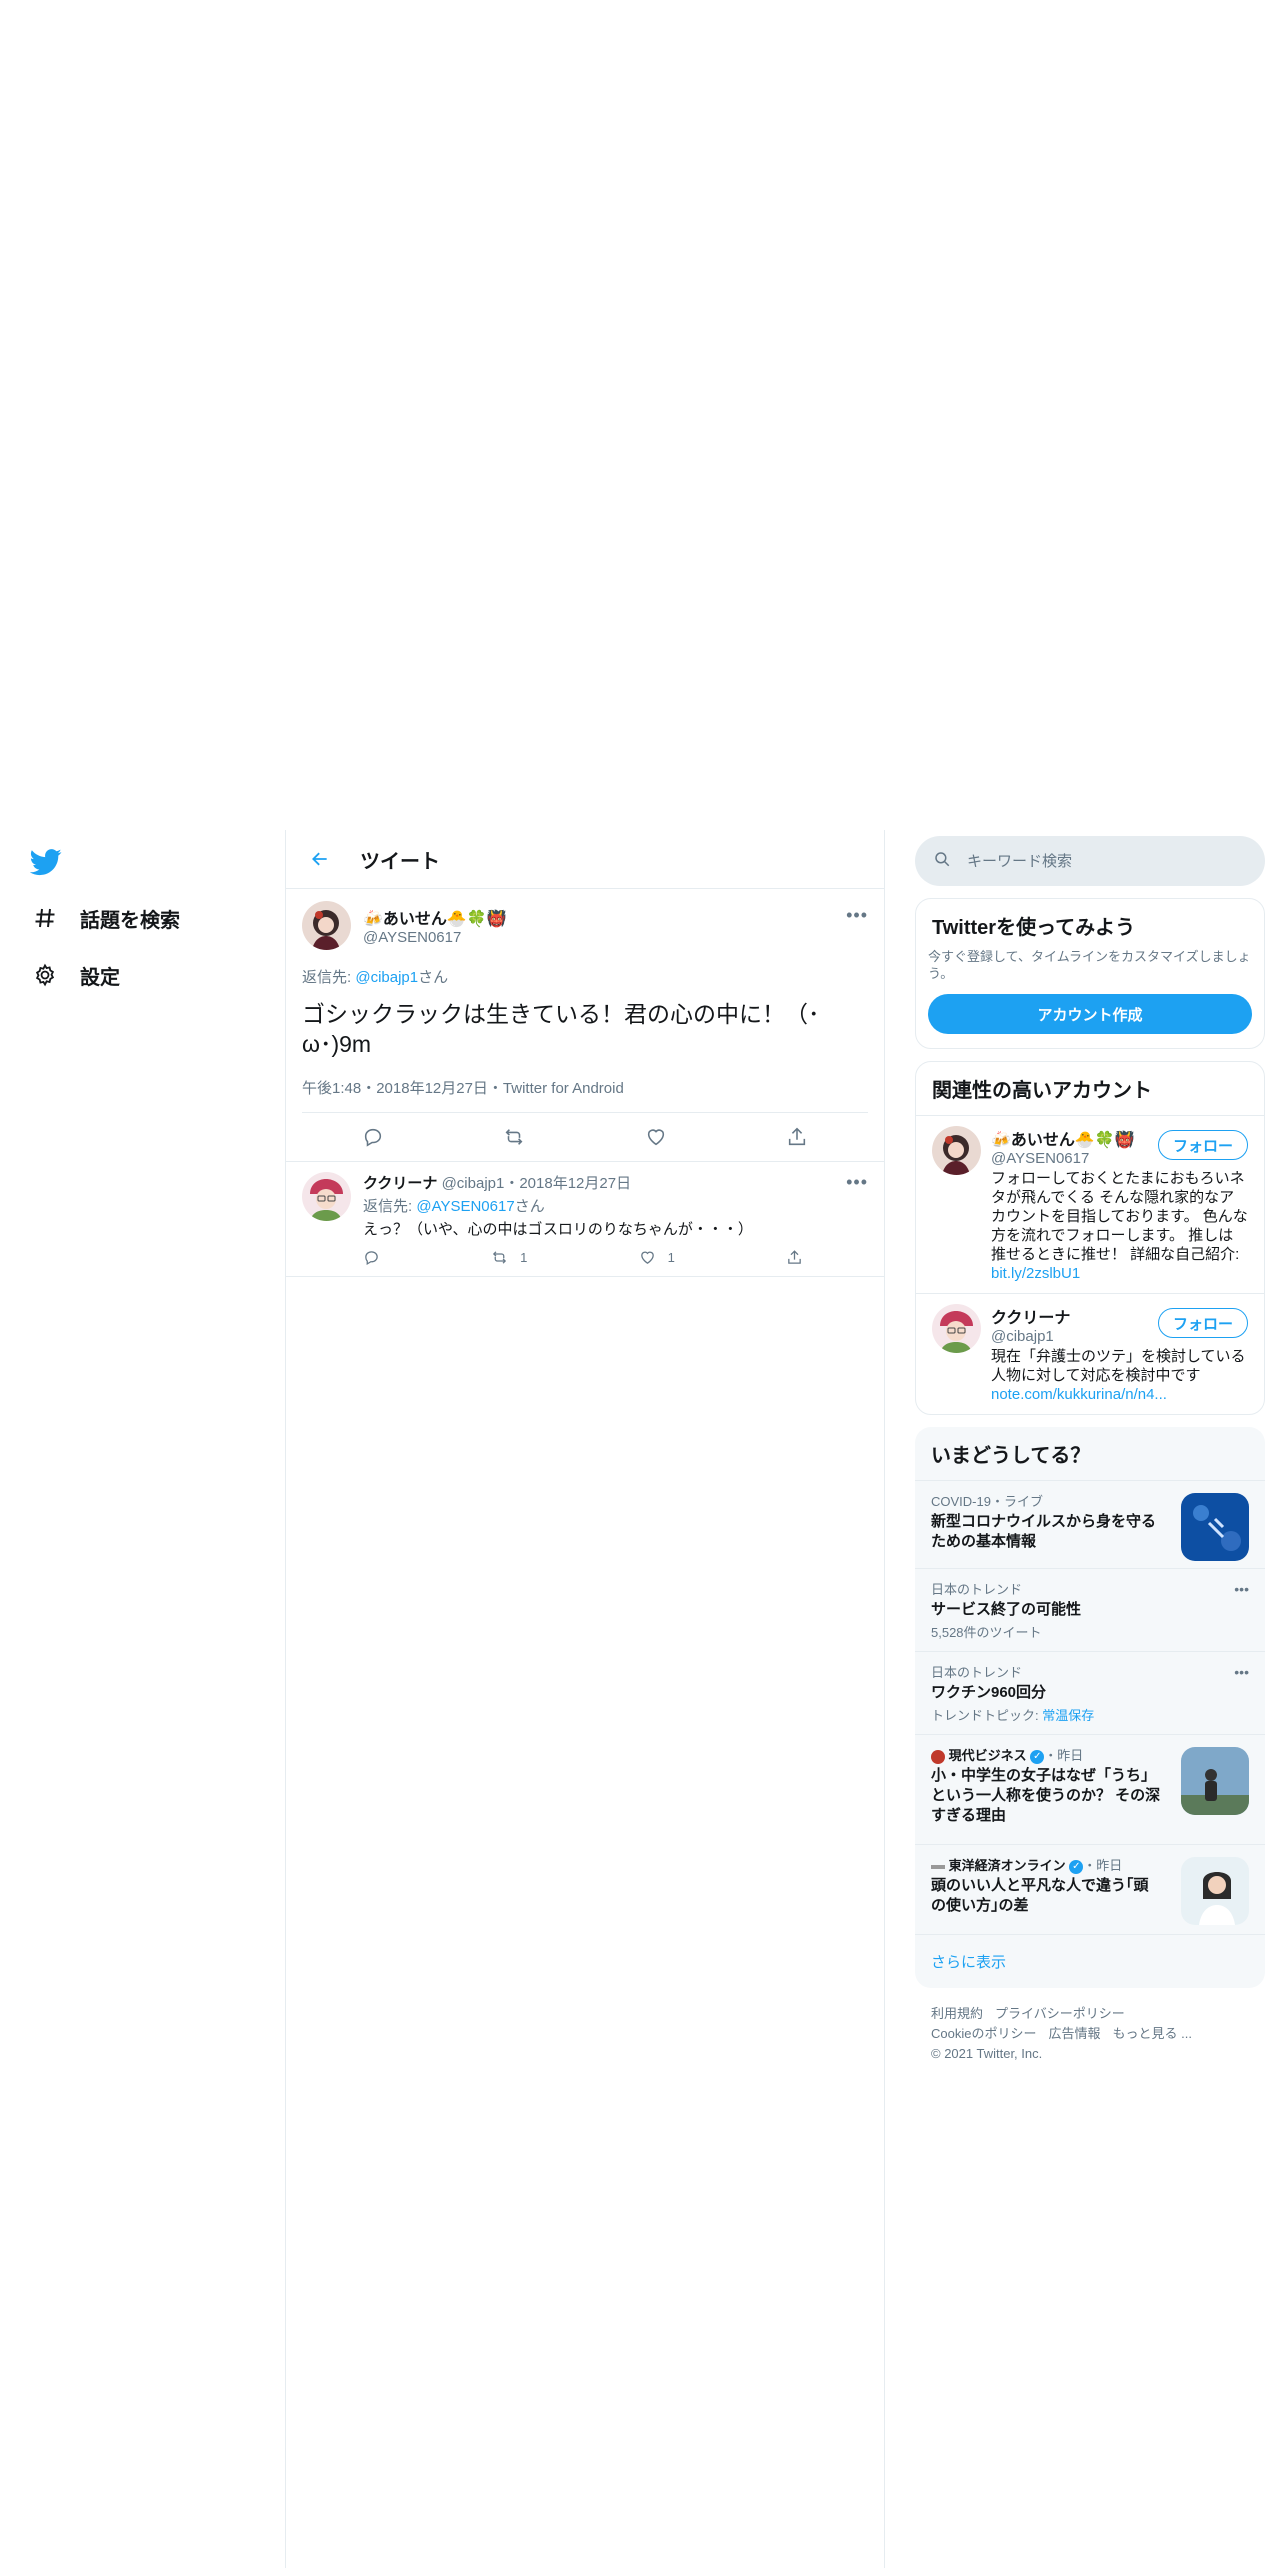 The width and height of the screenshot is (1284, 2568). I want to click on trend-item: COVID-19・ライブ 新型コロナウイルスから身を守るための基本情報, so click(1090, 1524).